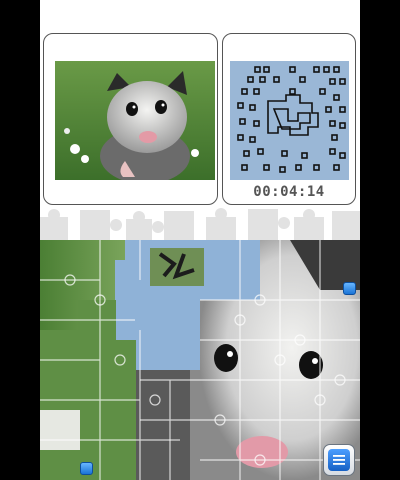 The height and width of the screenshot is (480, 400). What do you see at coordinates (135, 120) in the screenshot?
I see `reference-photo` at bounding box center [135, 120].